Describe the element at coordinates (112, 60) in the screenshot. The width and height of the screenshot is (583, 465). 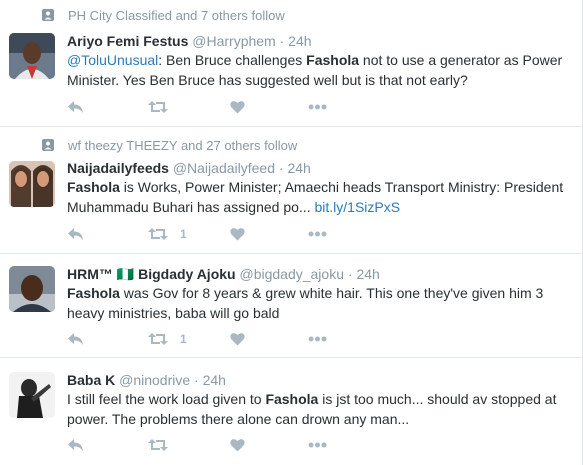
I see `mention-link: @ToluUnusual` at that location.